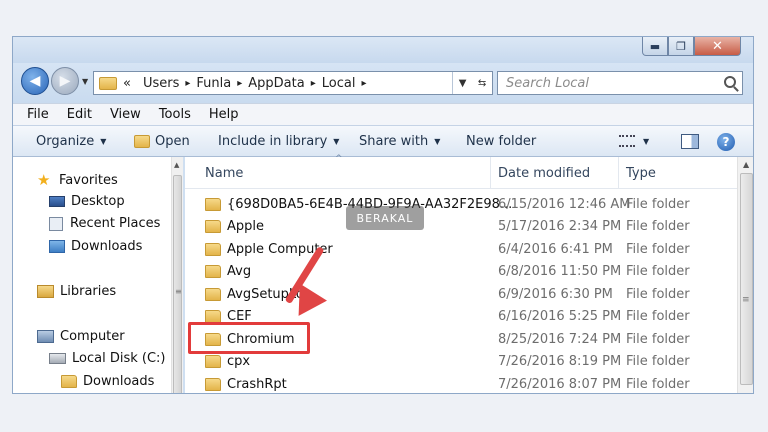  I want to click on arrow-left-icon: ◀, so click(35, 81).